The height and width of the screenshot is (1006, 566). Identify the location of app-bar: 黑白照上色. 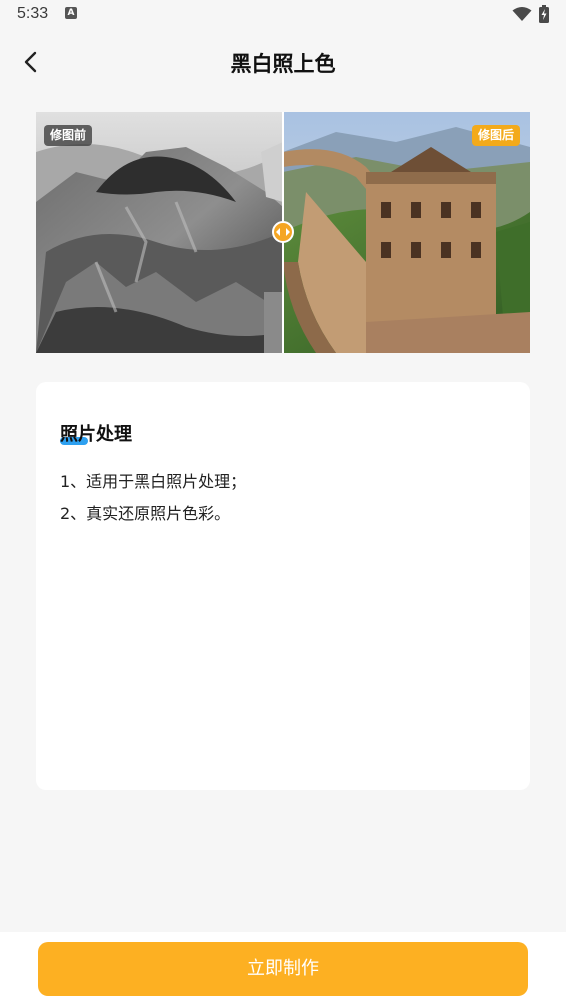
(283, 62).